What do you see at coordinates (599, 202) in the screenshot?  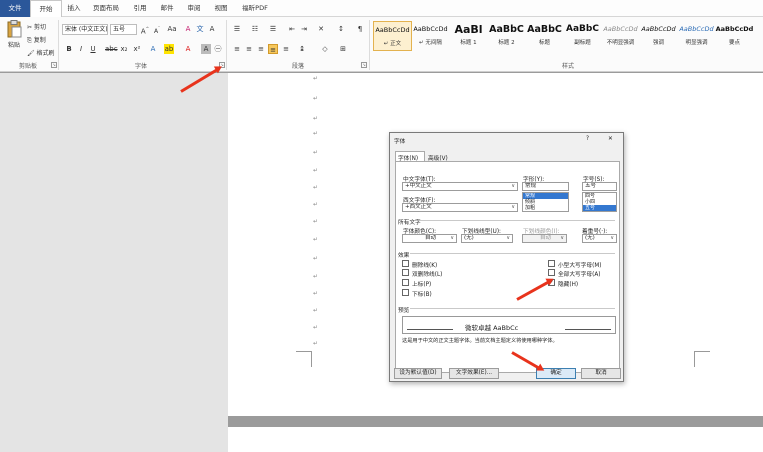 I see `font-size-list: 四号 小四 五号` at bounding box center [599, 202].